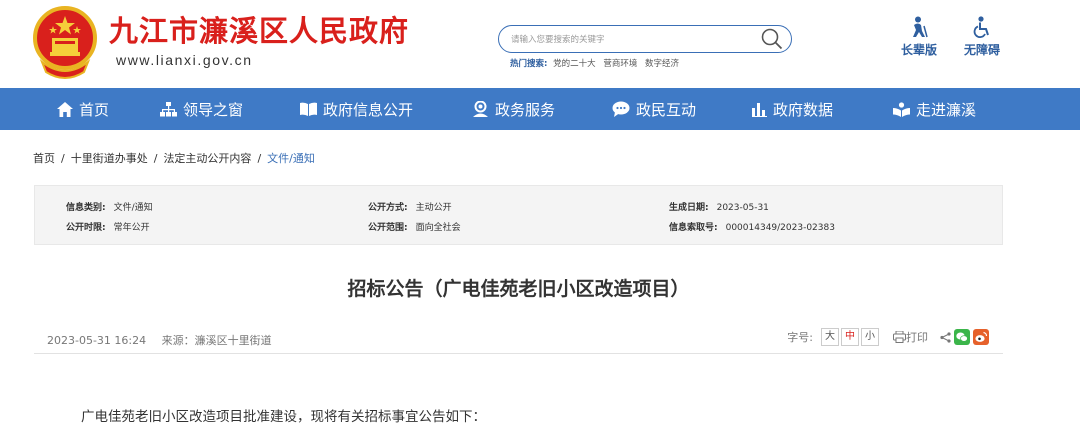  Describe the element at coordinates (65, 42) in the screenshot. I see `national-emblem-icon` at that location.